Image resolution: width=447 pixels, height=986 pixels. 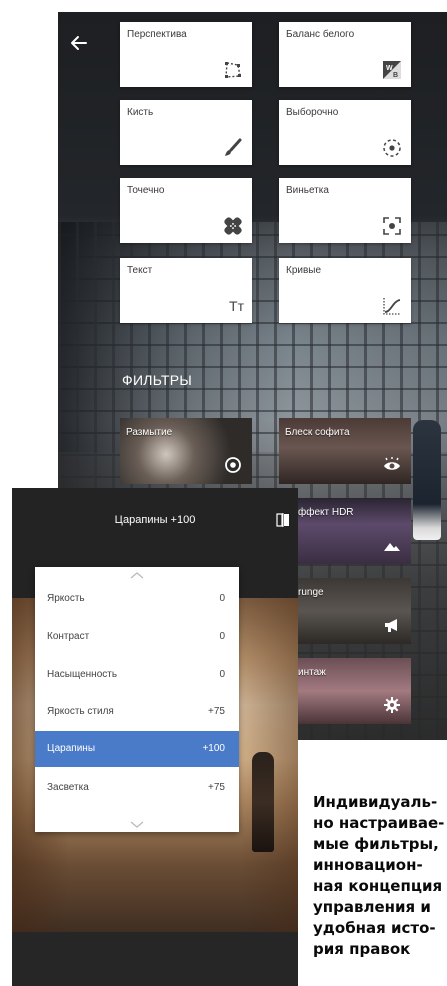 What do you see at coordinates (312, 672) in the screenshot?
I see `filter-label: интаж` at bounding box center [312, 672].